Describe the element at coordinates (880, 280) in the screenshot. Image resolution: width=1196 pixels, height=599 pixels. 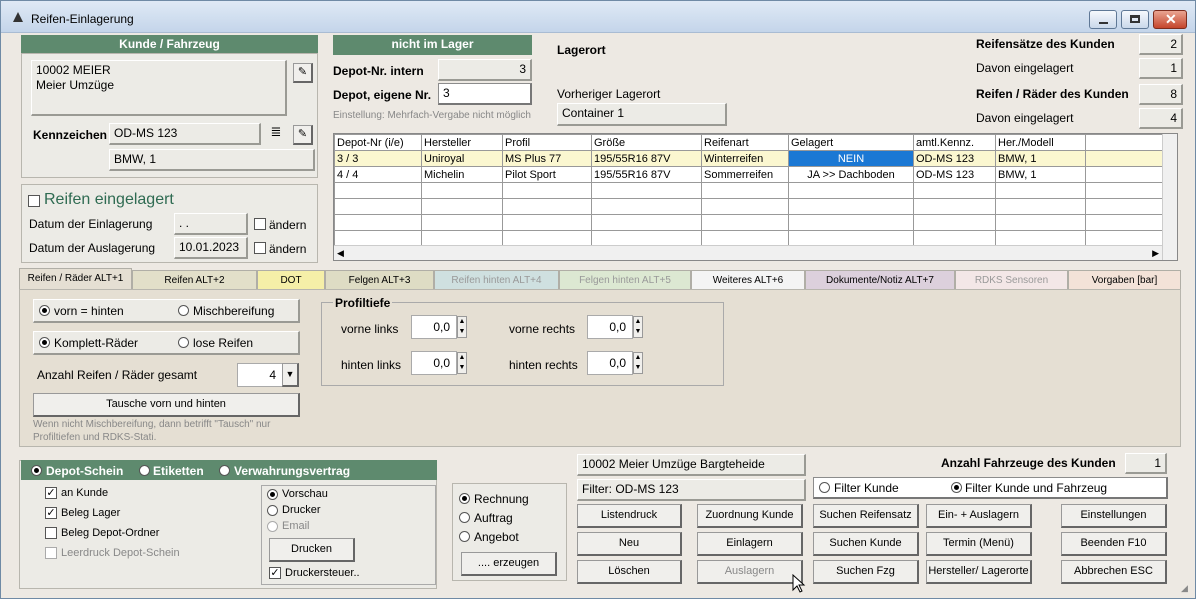
I see `tab-7: Dokumente/Notiz ALT+7` at that location.